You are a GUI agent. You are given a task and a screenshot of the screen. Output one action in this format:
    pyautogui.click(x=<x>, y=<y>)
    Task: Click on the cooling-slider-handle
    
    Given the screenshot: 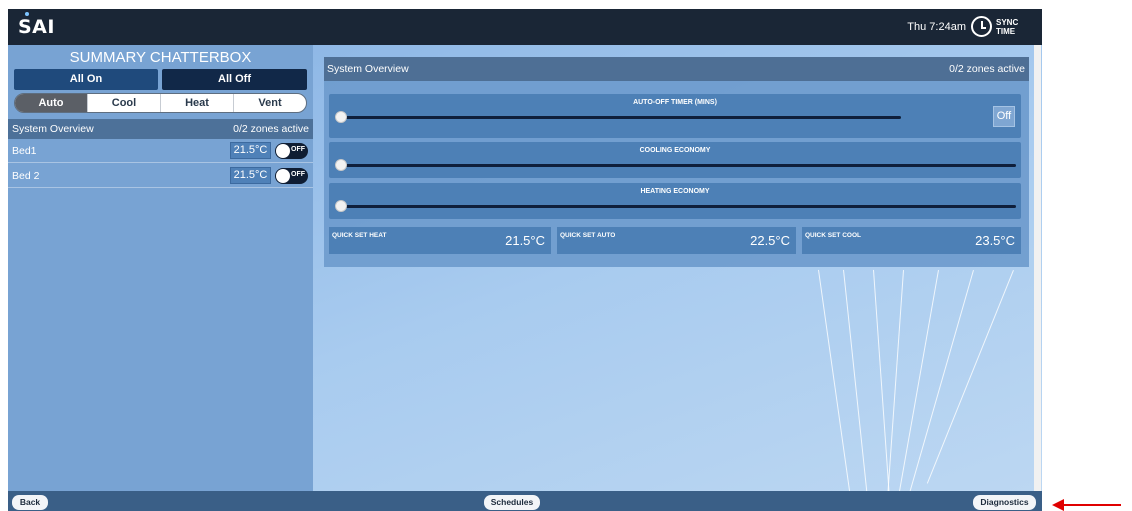 What is the action you would take?
    pyautogui.click(x=341, y=165)
    